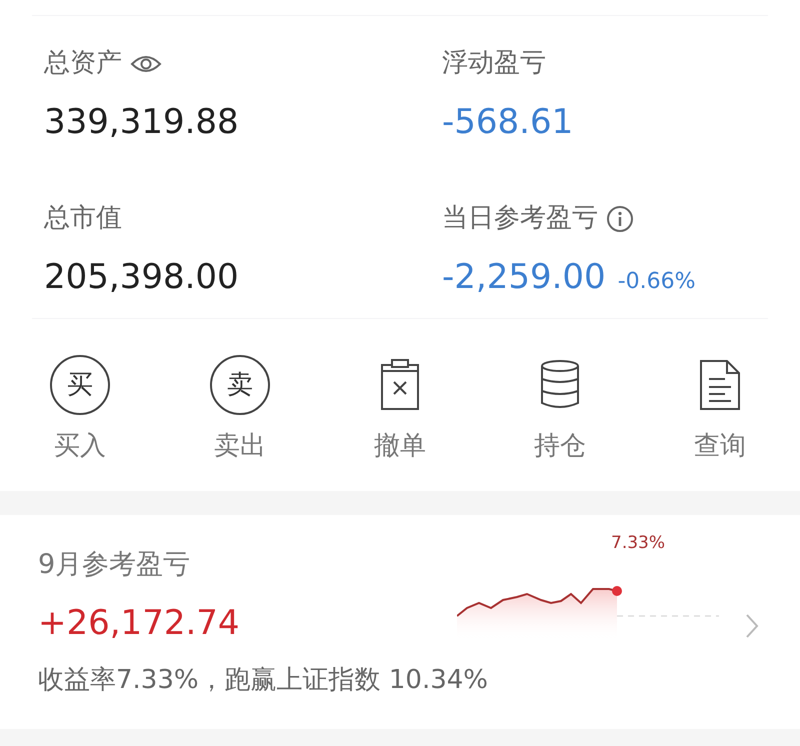  What do you see at coordinates (720, 385) in the screenshot?
I see `document-icon` at bounding box center [720, 385].